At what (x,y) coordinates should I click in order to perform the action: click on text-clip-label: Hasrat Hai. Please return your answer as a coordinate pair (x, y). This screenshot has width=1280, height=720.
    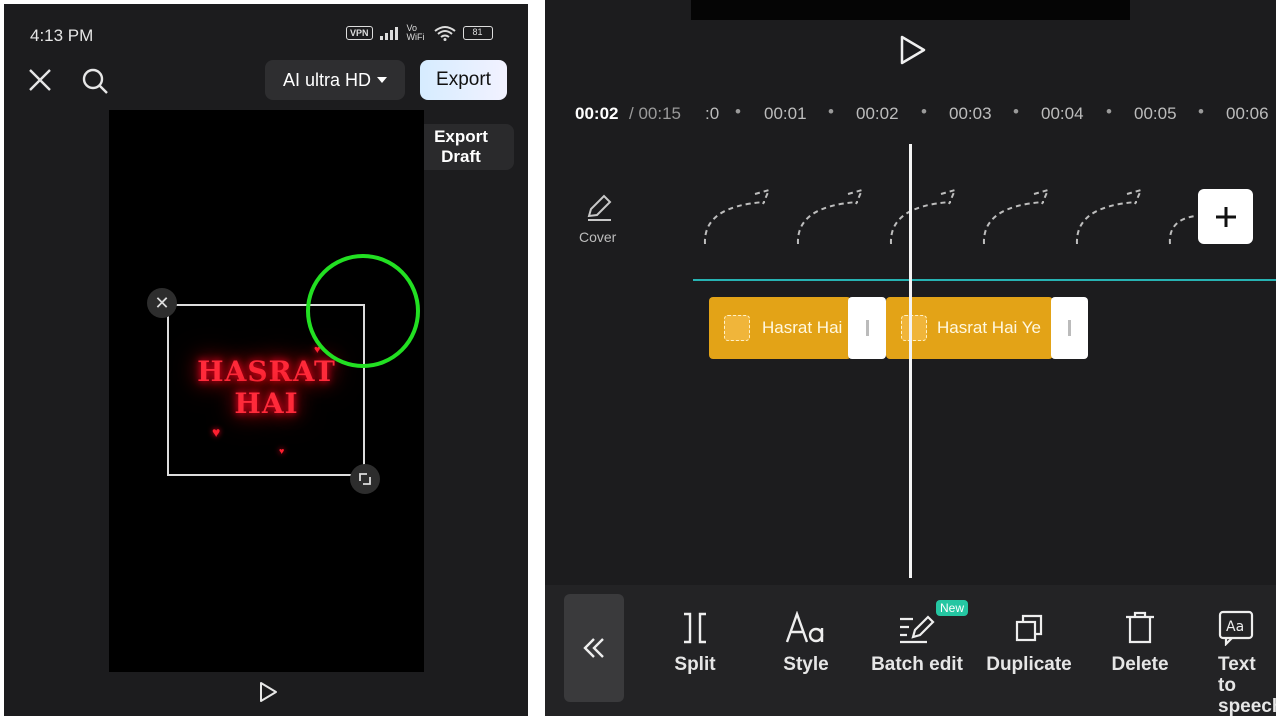
    Looking at the image, I should click on (802, 327).